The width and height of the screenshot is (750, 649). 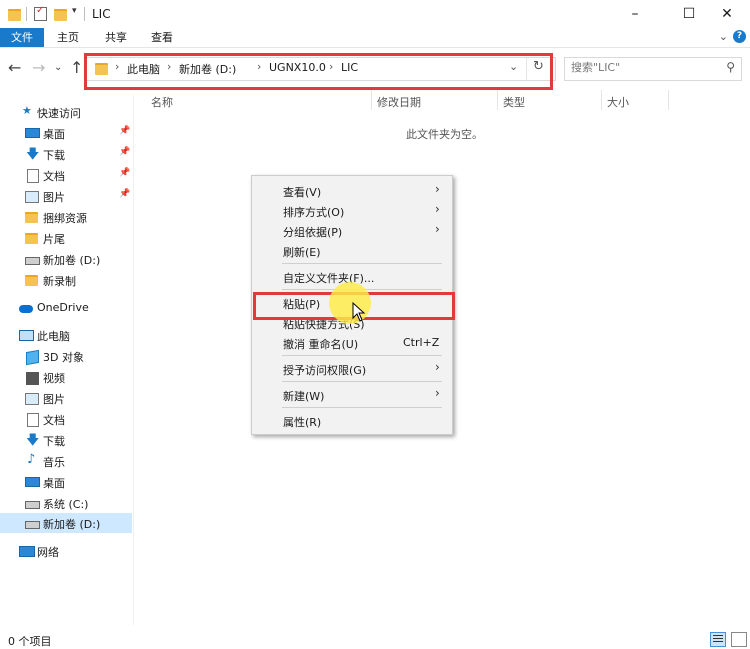 I want to click on minimize-button: –, so click(x=635, y=14).